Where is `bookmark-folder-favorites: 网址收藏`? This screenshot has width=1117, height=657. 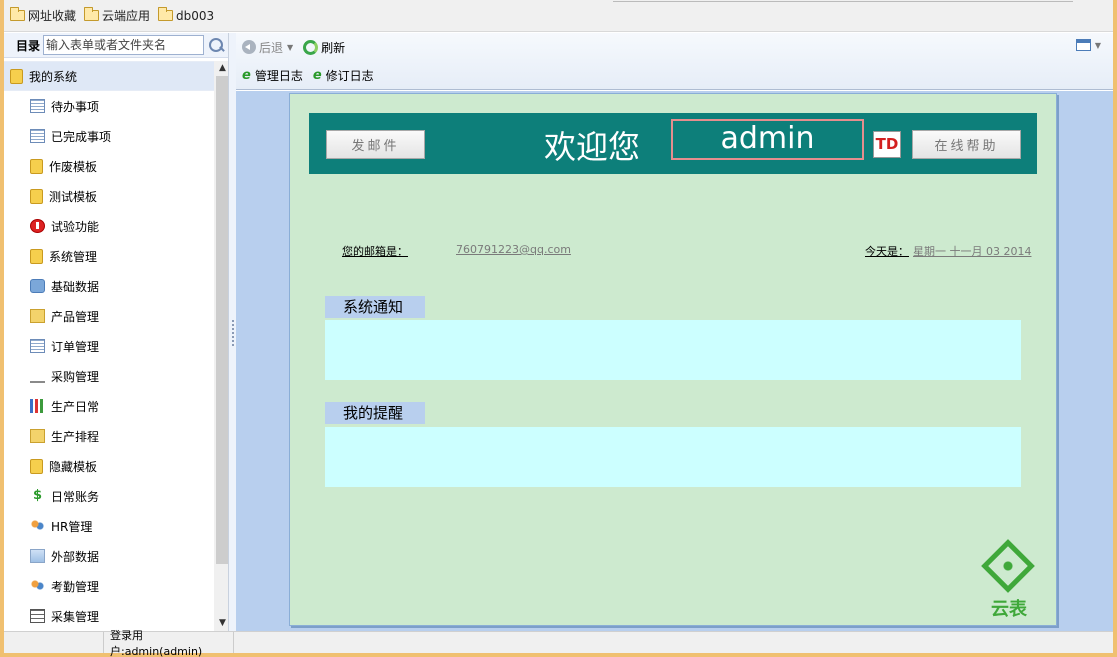
bookmark-folder-favorites: 网址收藏 is located at coordinates (43, 15).